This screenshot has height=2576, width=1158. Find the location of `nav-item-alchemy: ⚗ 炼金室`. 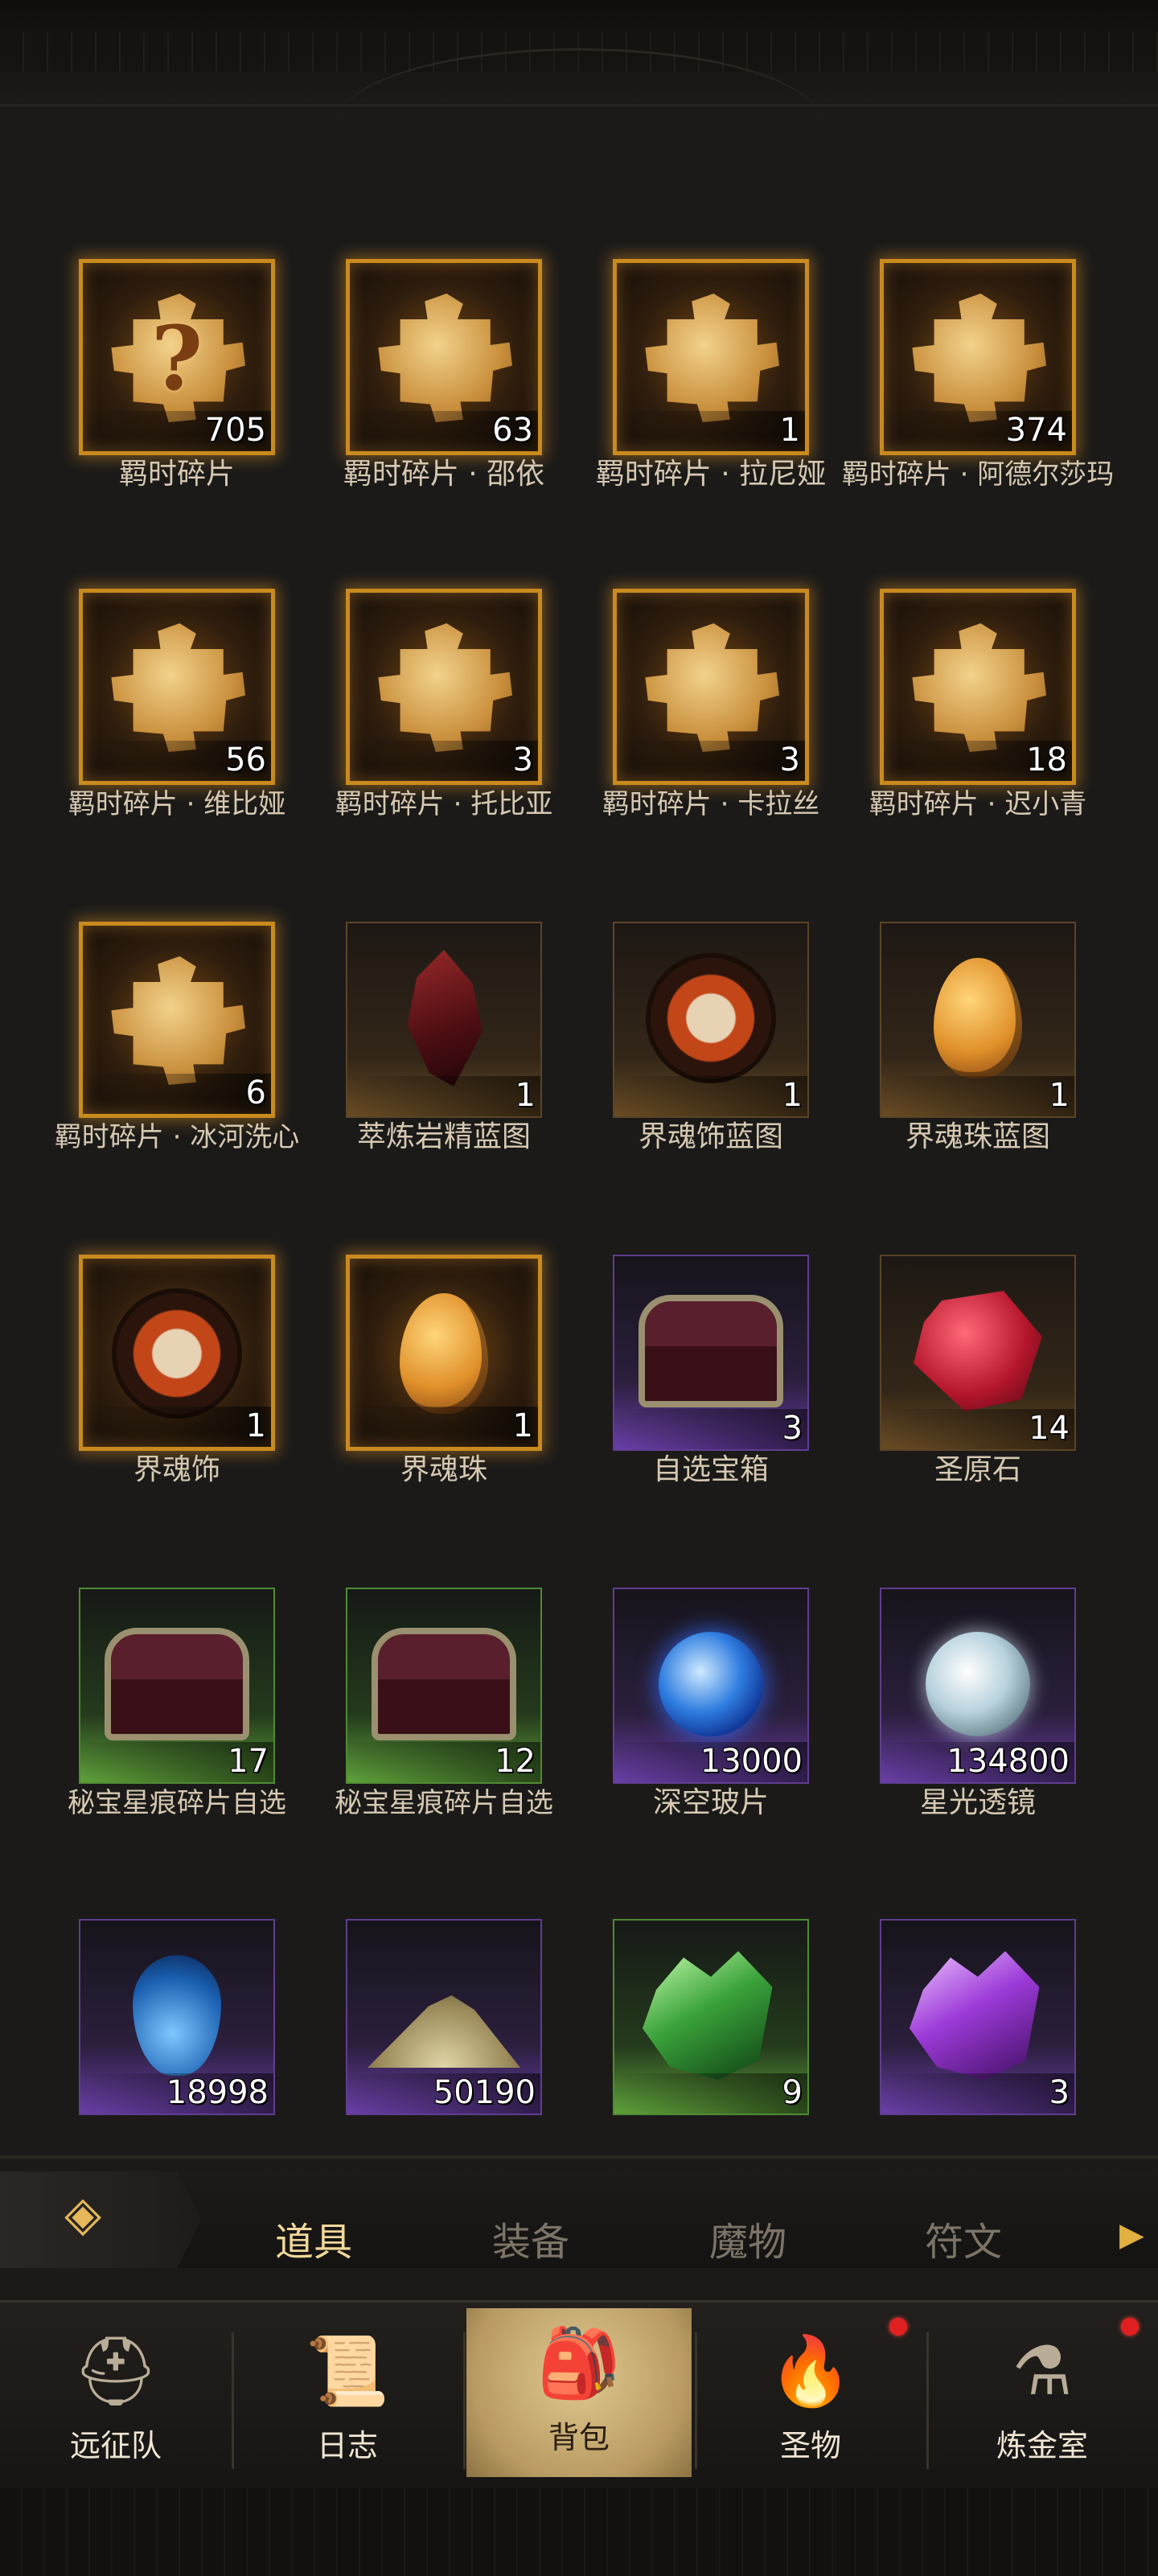

nav-item-alchemy: ⚗ 炼金室 is located at coordinates (1042, 2396).